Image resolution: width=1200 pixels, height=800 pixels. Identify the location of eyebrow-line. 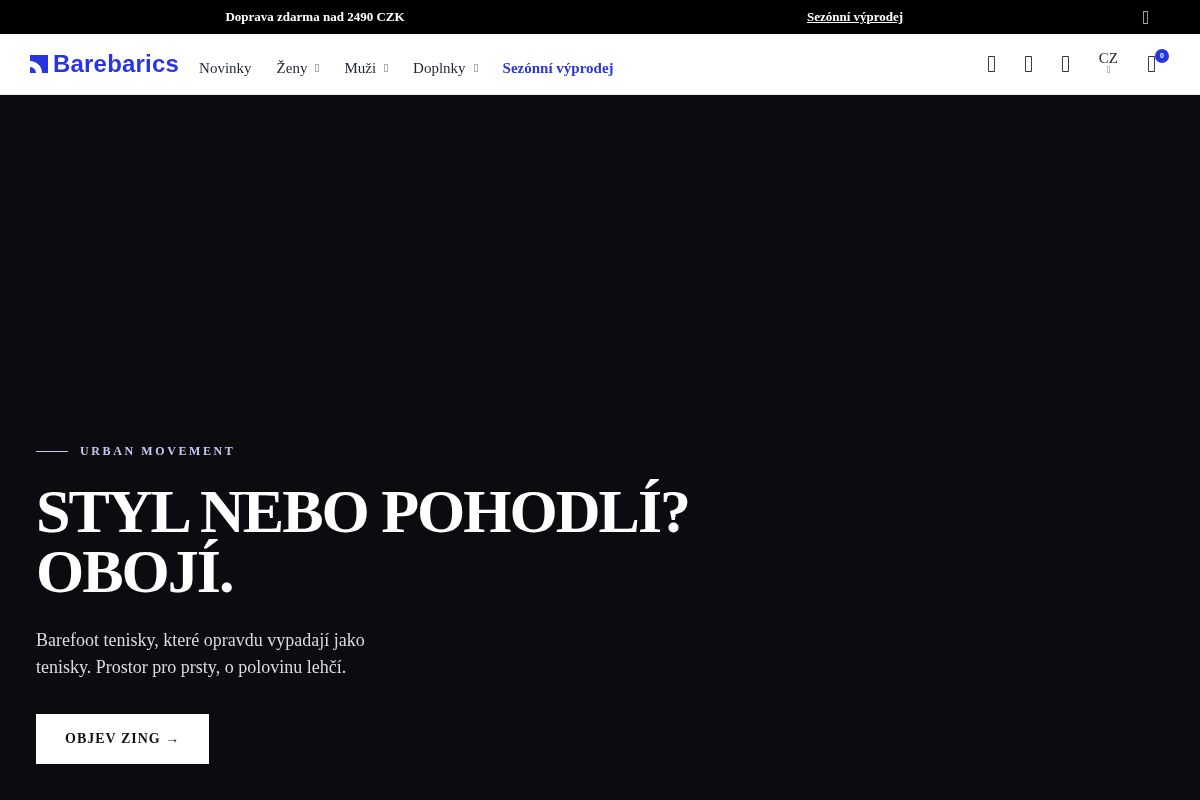
(52, 451).